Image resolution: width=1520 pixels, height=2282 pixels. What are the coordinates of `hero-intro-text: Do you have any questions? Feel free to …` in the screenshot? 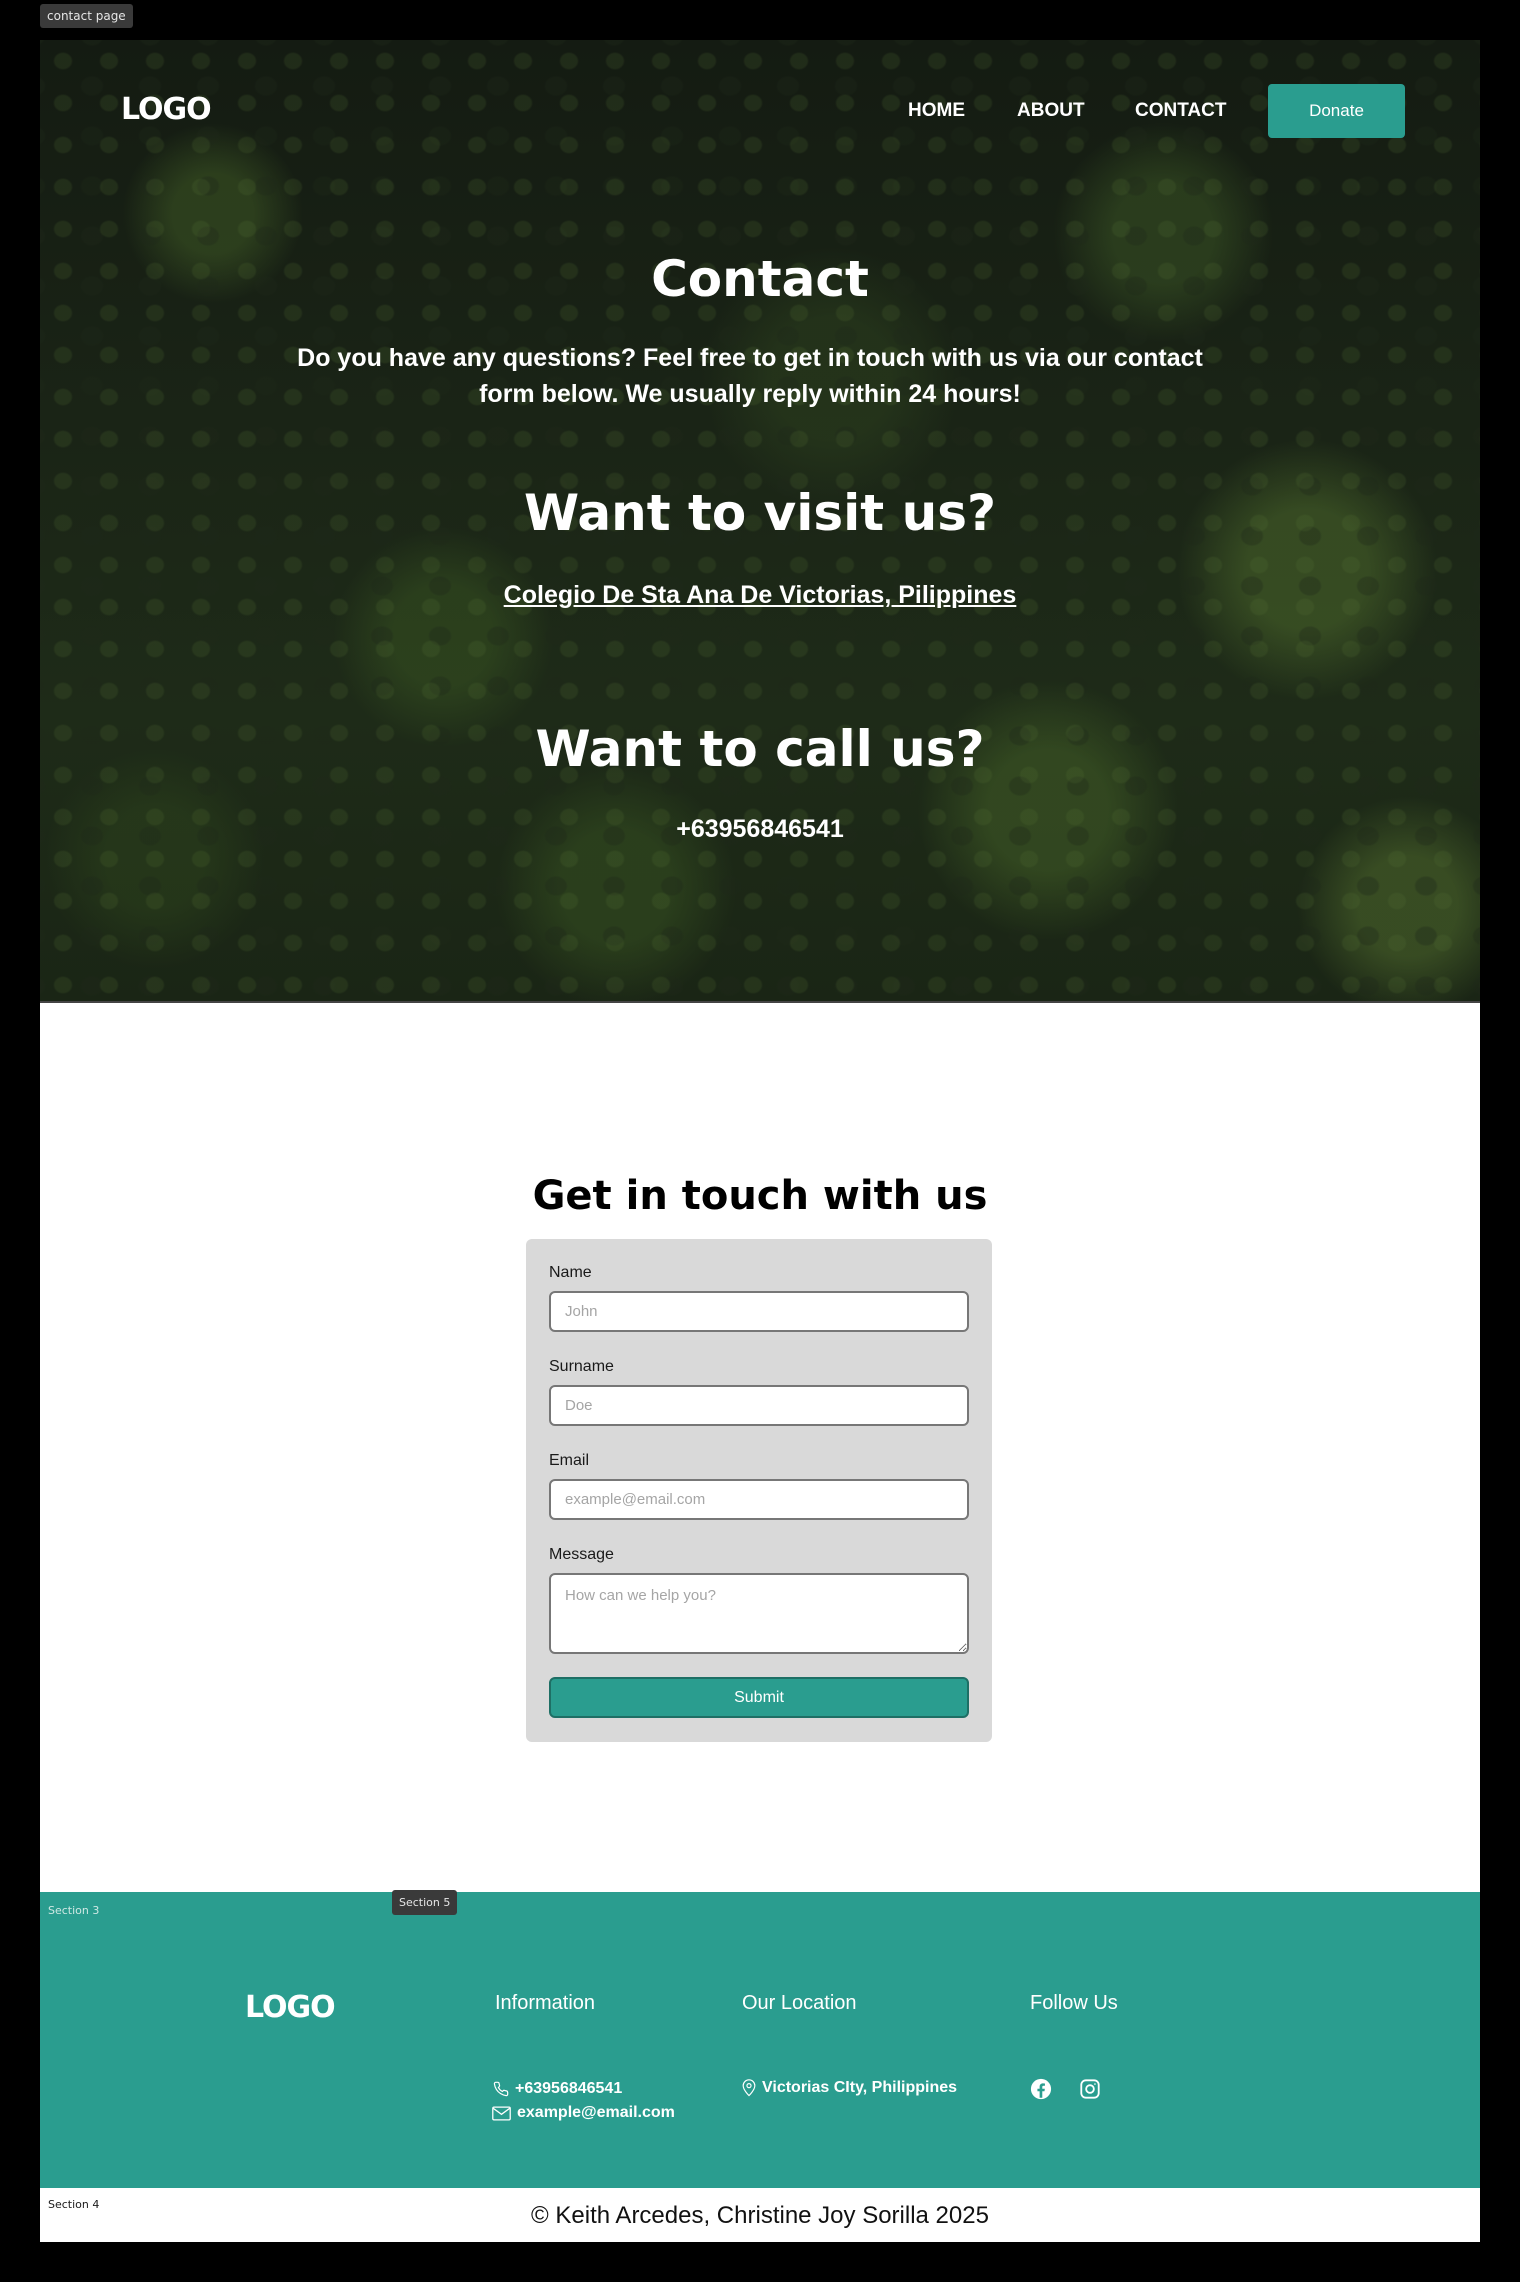 It's located at (750, 376).